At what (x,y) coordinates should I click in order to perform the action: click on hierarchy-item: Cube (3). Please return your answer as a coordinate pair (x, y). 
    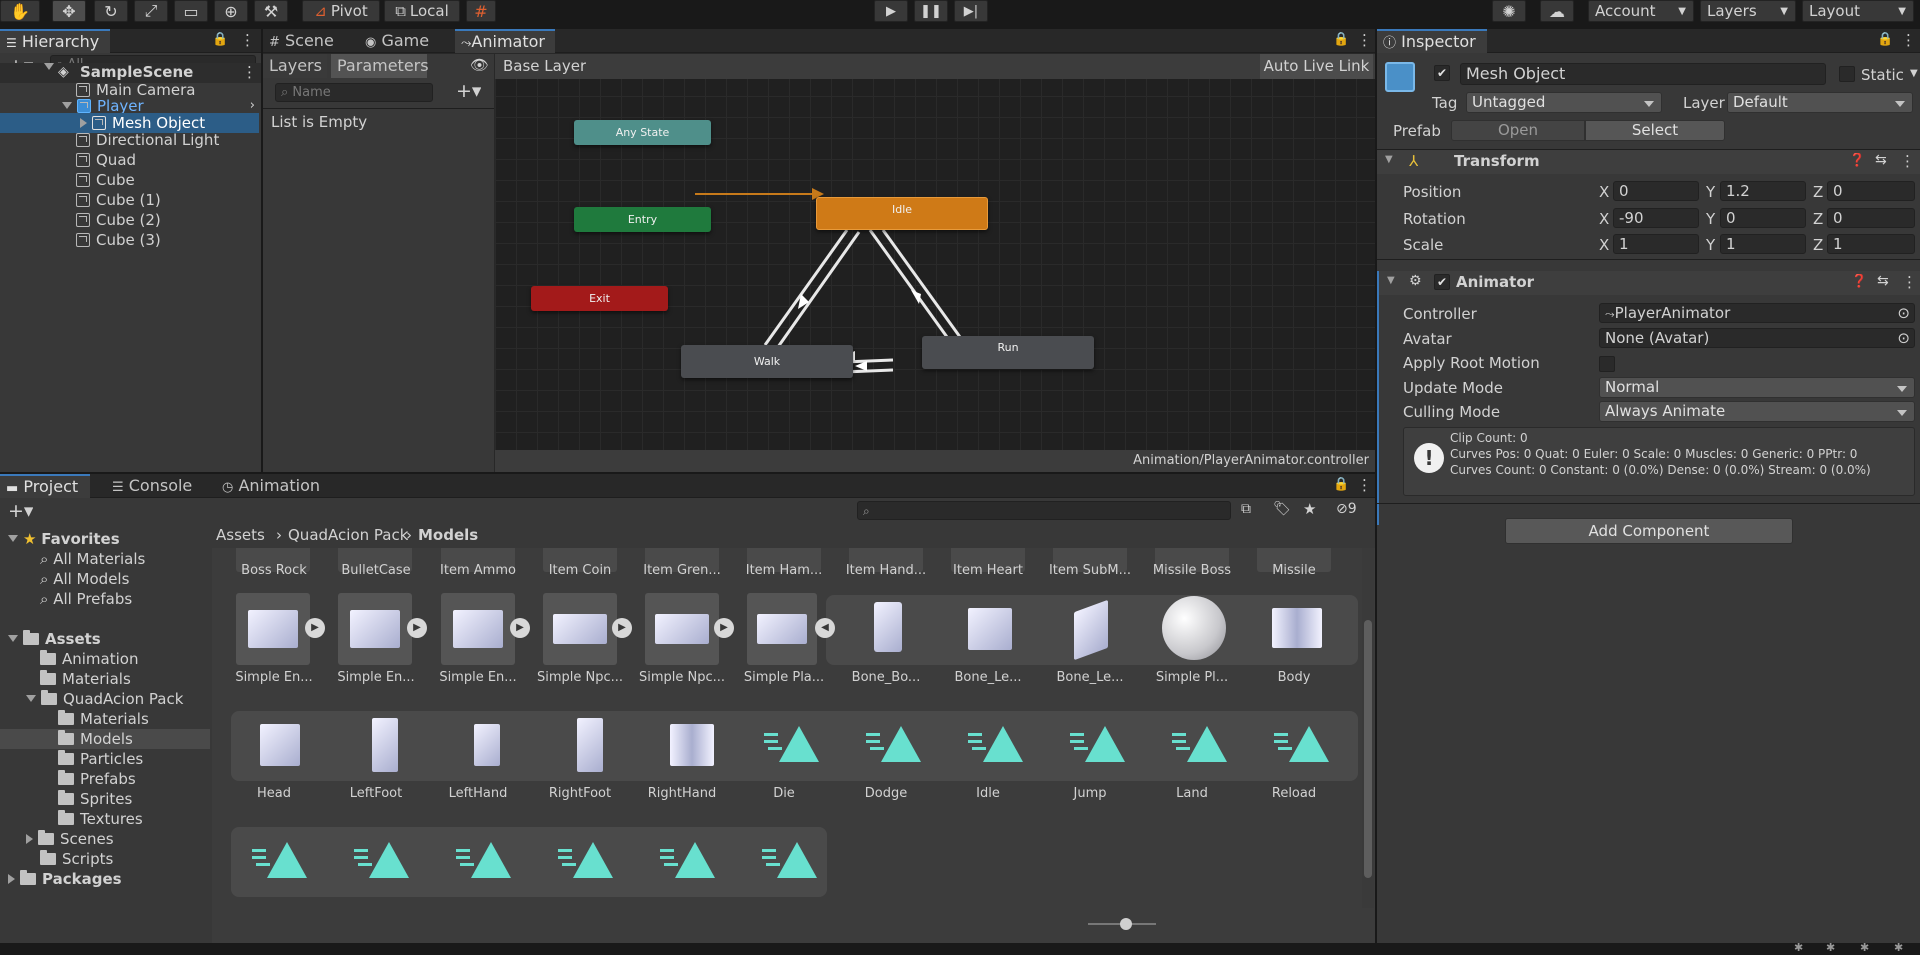
    Looking at the image, I should click on (118, 240).